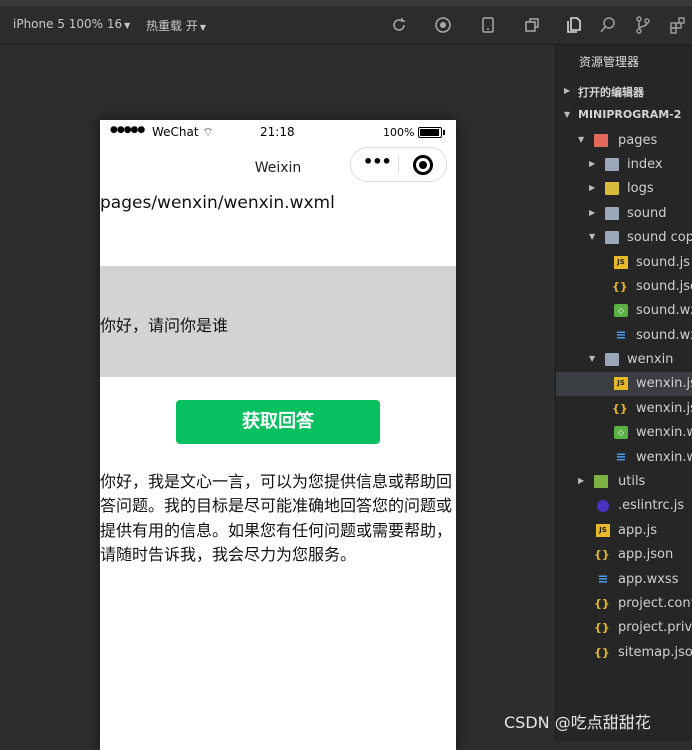 This screenshot has width=692, height=750. What do you see at coordinates (612, 188) in the screenshot?
I see `folder-logs-icon` at bounding box center [612, 188].